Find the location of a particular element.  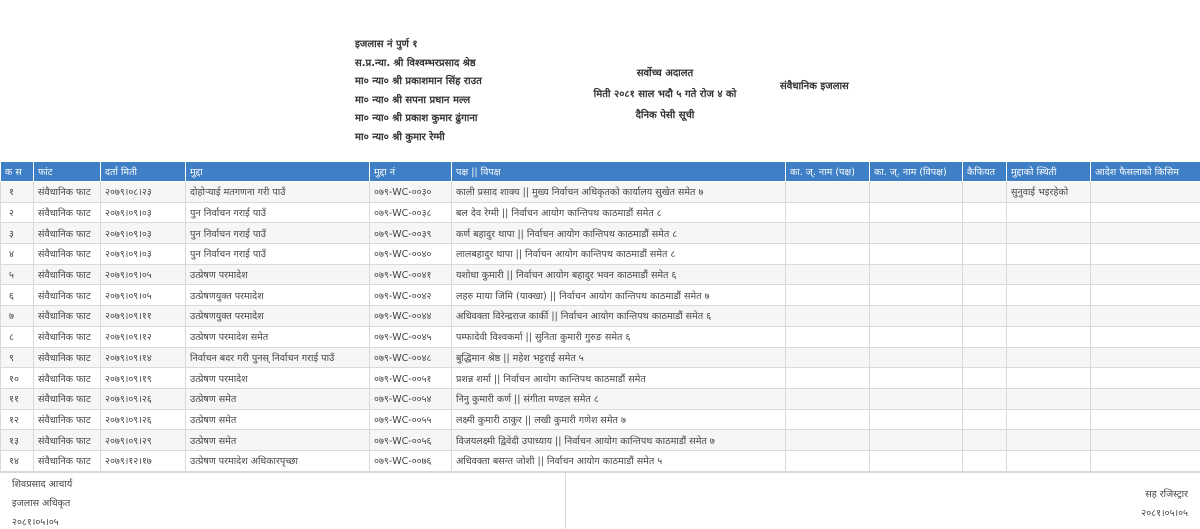

officer-name: शिवप्रसाद आचार्य is located at coordinates (42, 484).